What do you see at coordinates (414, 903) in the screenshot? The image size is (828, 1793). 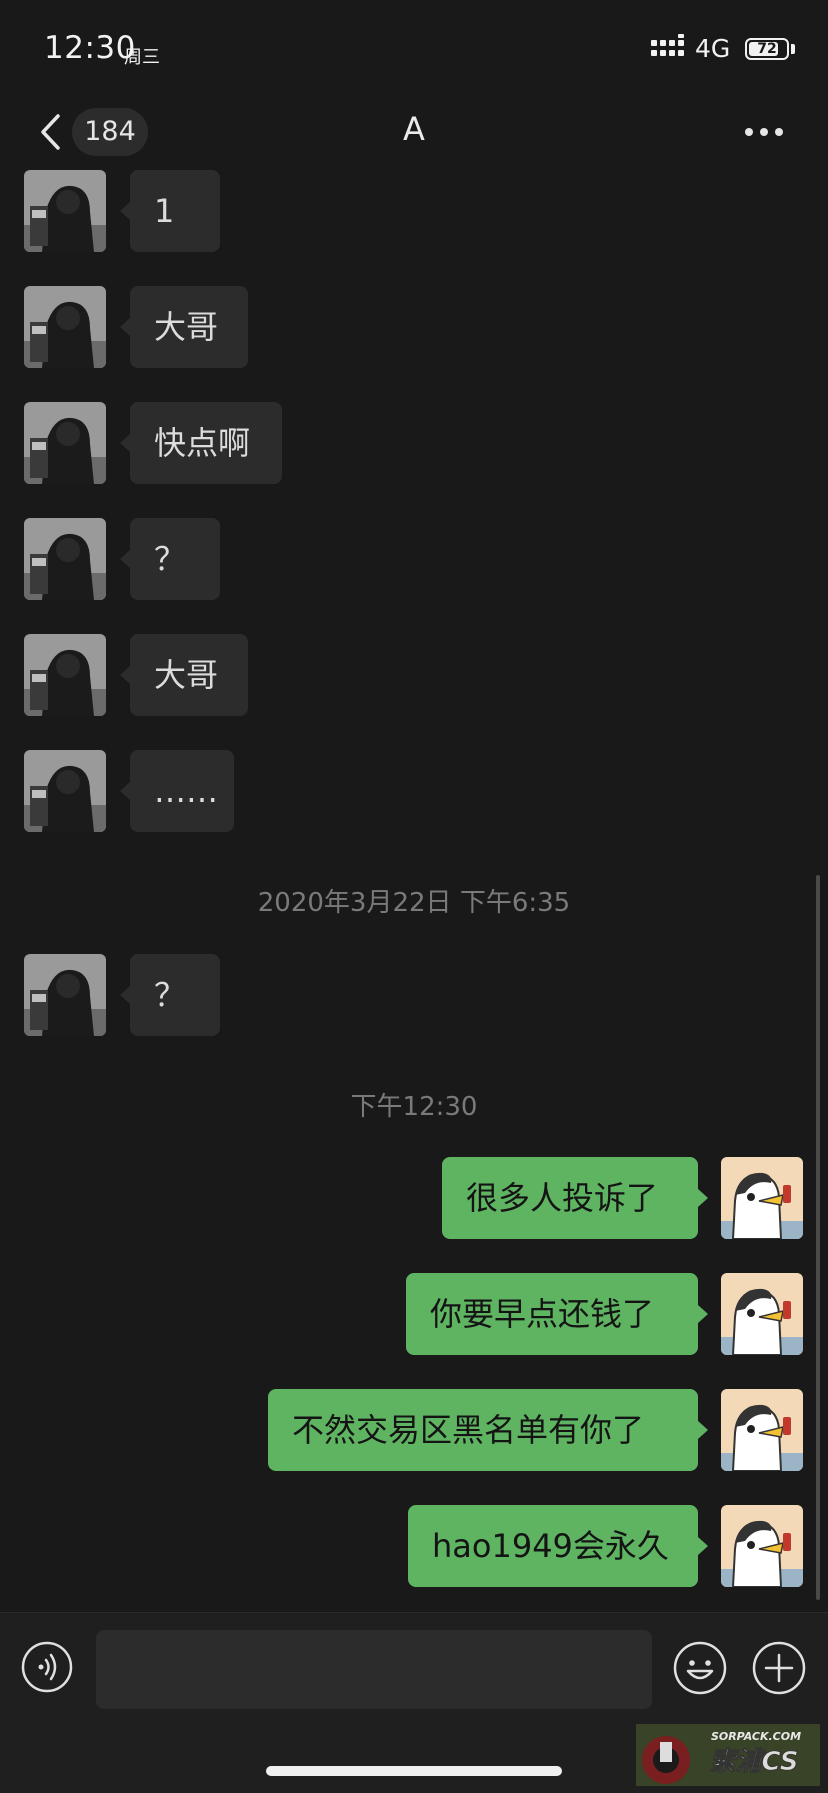 I see `timestamp: 2020年3月22日 下午6:35` at bounding box center [414, 903].